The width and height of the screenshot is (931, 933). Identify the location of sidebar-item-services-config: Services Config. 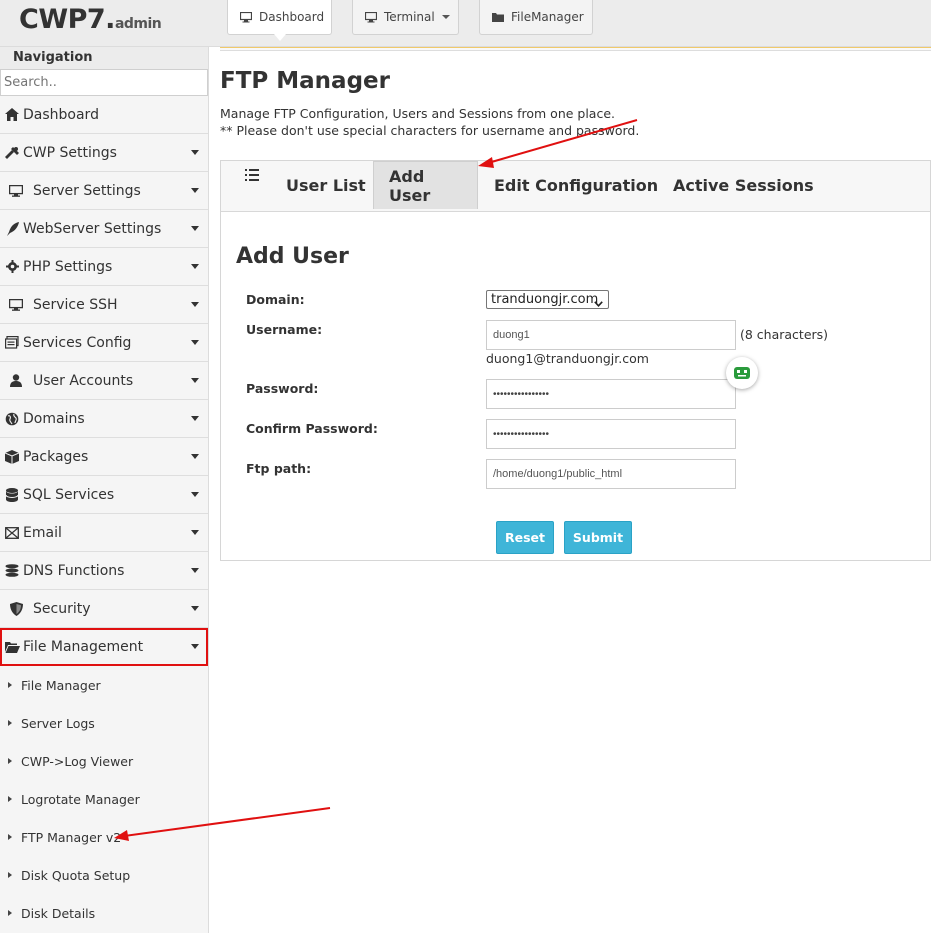
(104, 343).